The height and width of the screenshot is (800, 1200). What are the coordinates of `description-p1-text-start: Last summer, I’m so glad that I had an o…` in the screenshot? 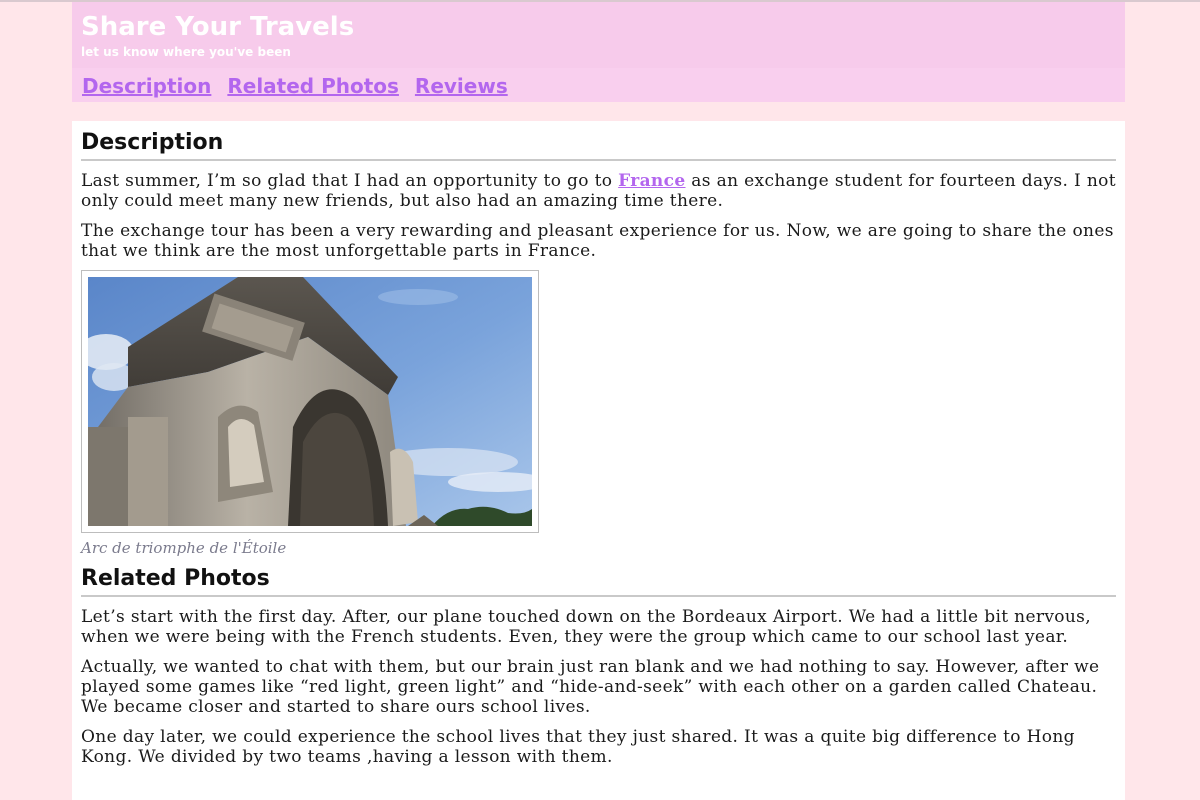 It's located at (350, 181).